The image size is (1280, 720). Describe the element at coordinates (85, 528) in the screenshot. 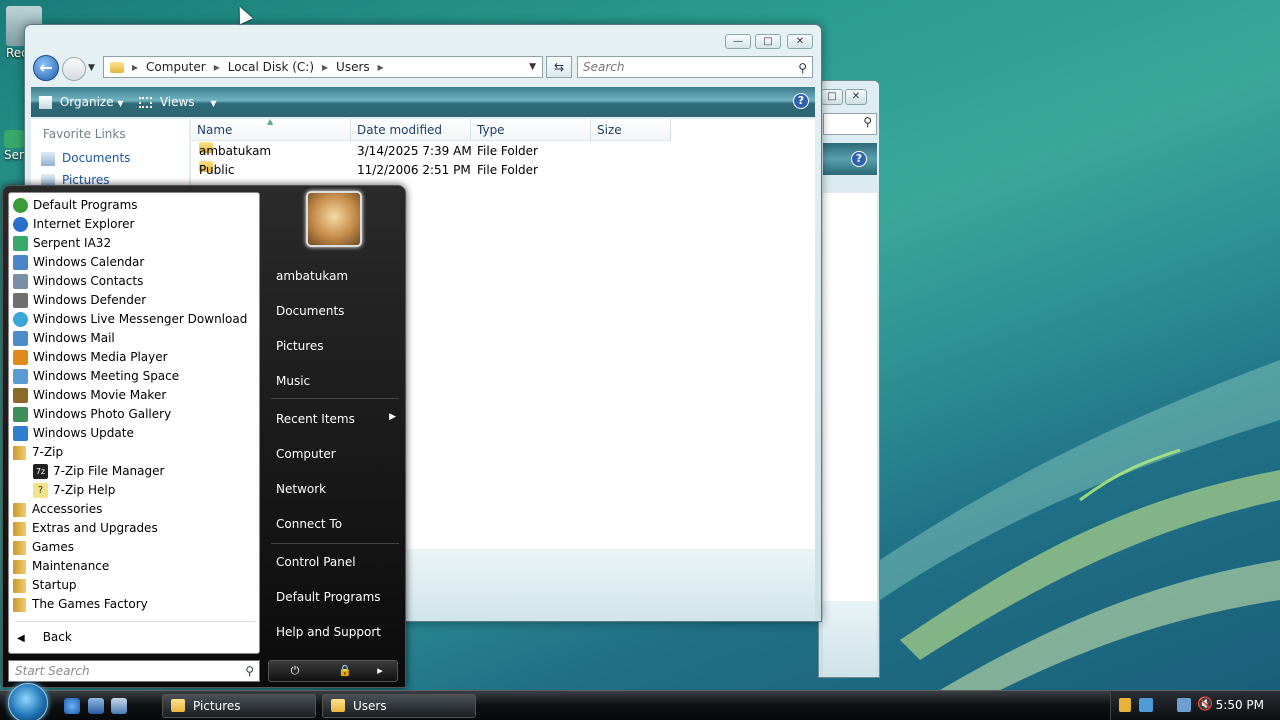

I see `folder-extras-and-upgrades: Extras and Upgrades` at that location.